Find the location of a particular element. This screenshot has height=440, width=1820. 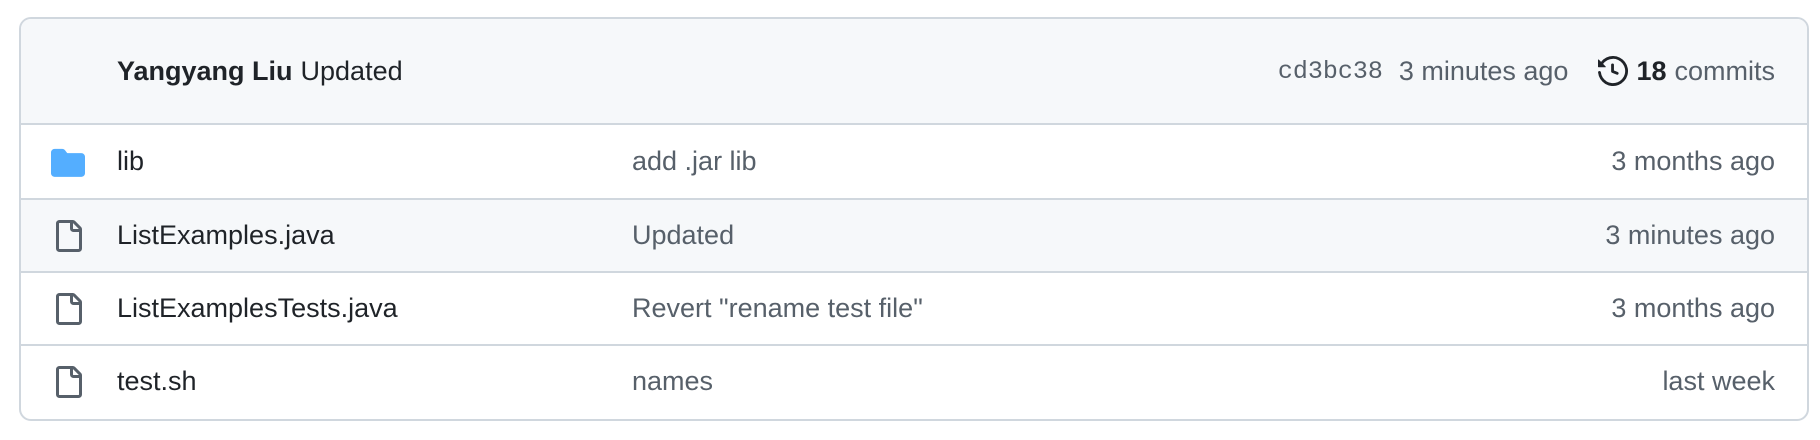

commits-history-link: 18 commits is located at coordinates (1686, 71).